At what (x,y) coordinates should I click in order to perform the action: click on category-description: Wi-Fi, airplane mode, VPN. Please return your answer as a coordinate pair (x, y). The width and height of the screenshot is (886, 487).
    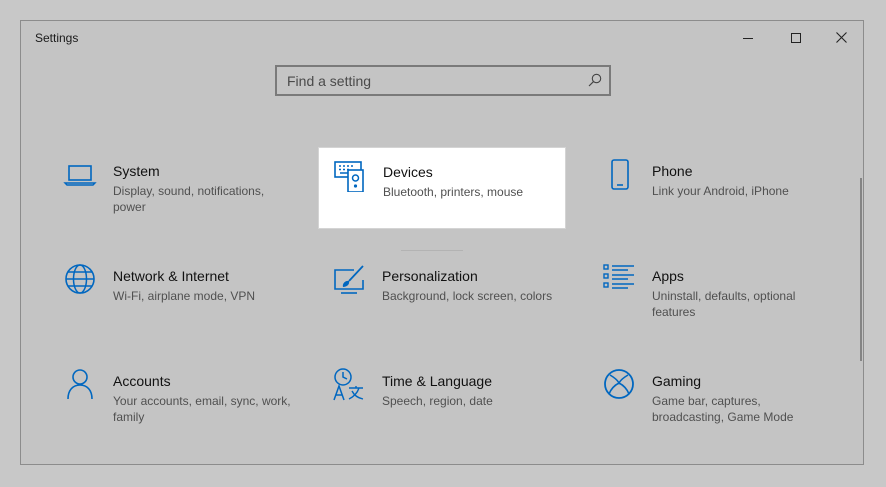
    Looking at the image, I should click on (184, 296).